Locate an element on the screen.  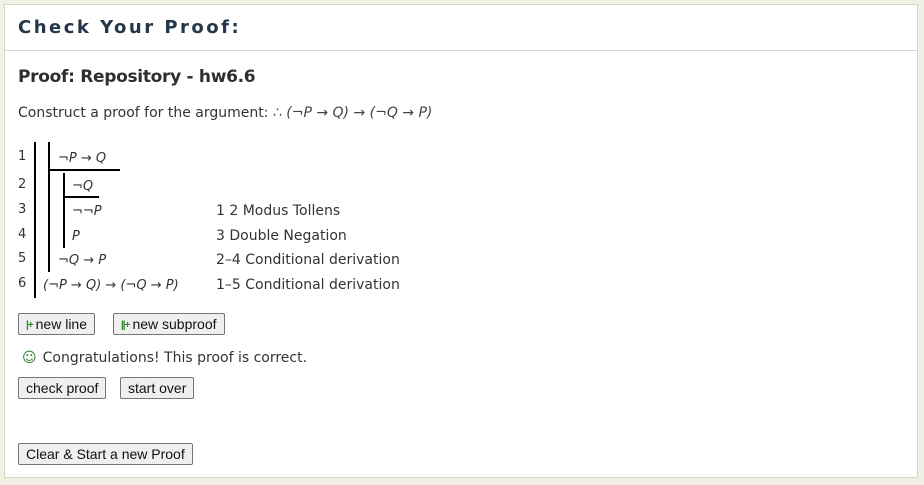
line-formula: (¬P → Q) → (¬Q → P) is located at coordinates (111, 285).